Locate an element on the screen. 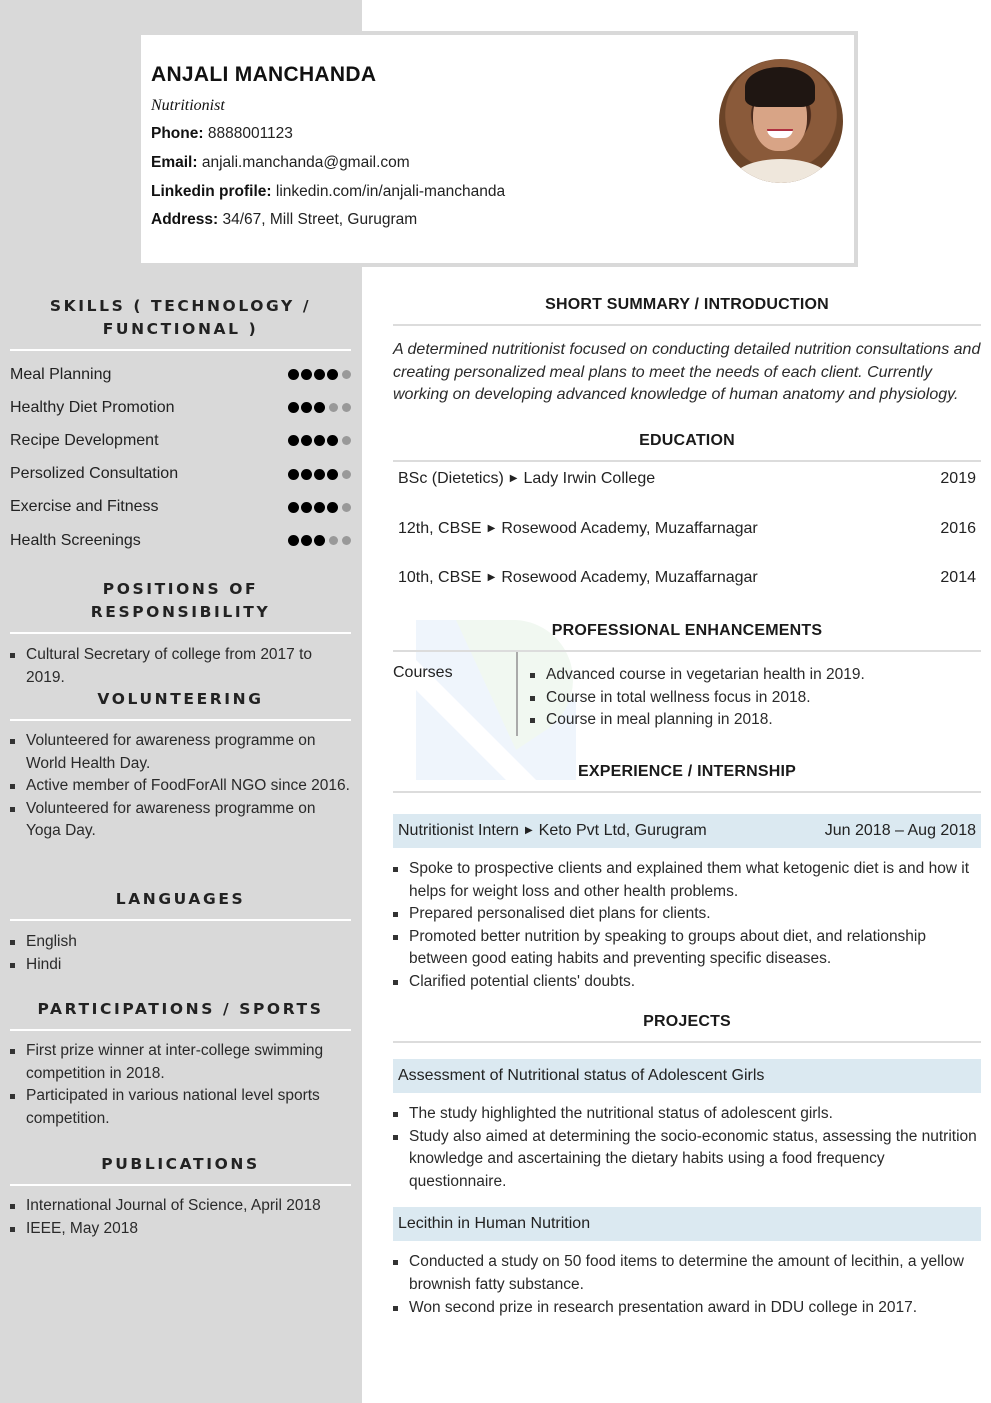 The image size is (991, 1403). skill-row: Exercise and Fitness is located at coordinates (180, 507).